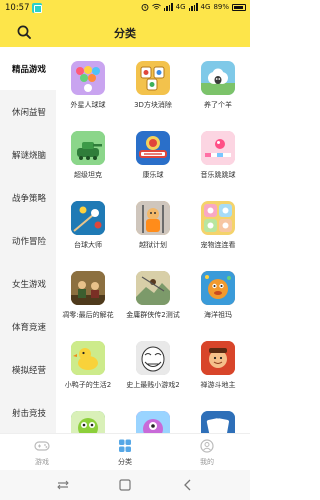 This screenshot has height=500, width=320. I want to click on game-name: 禅游斗地主, so click(218, 385).